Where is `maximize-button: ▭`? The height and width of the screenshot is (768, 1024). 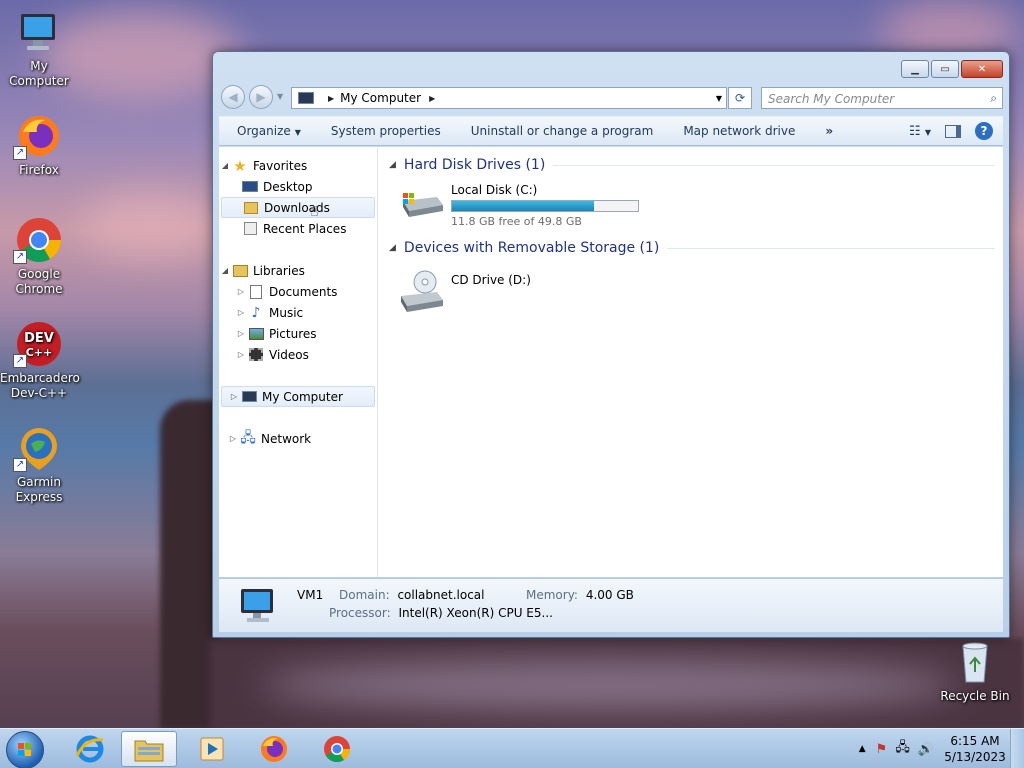 maximize-button: ▭ is located at coordinates (945, 69).